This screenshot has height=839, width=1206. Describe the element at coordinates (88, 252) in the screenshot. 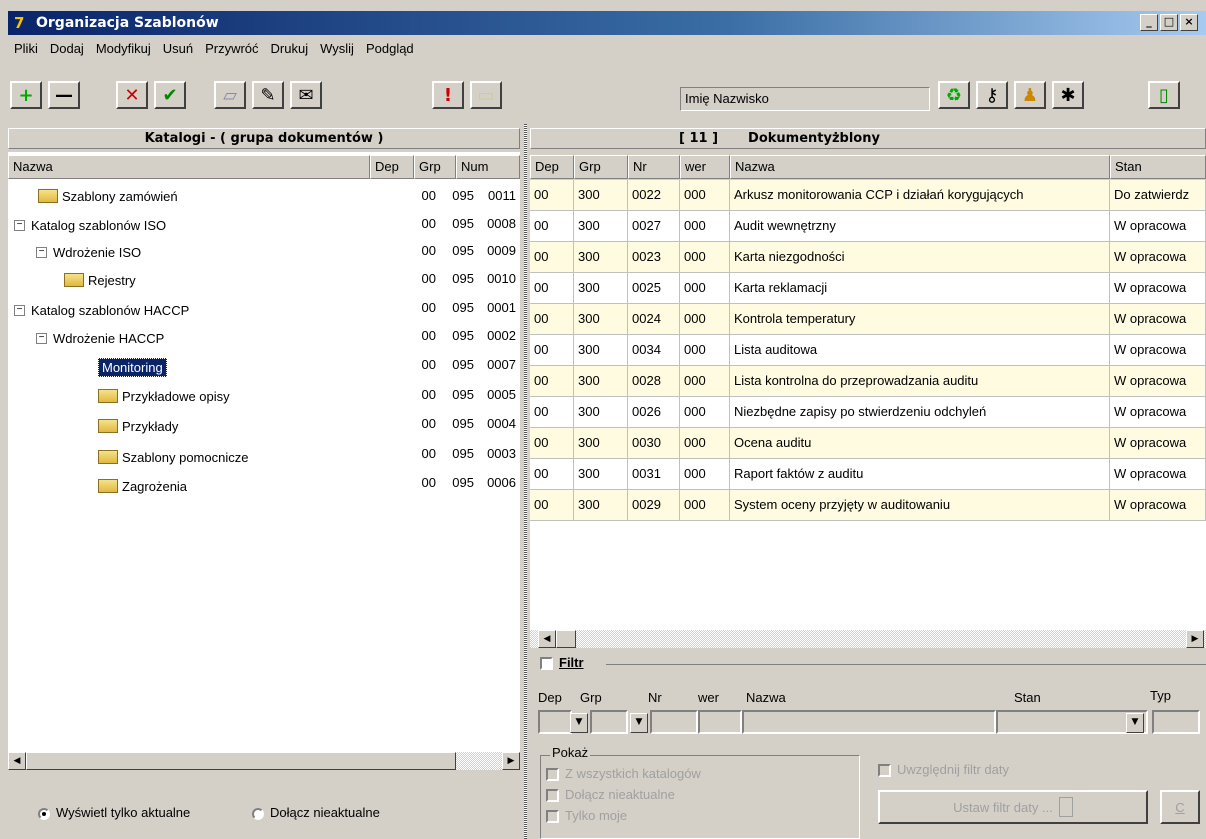

I see `tree-node: − Wdrożenie ISO` at that location.